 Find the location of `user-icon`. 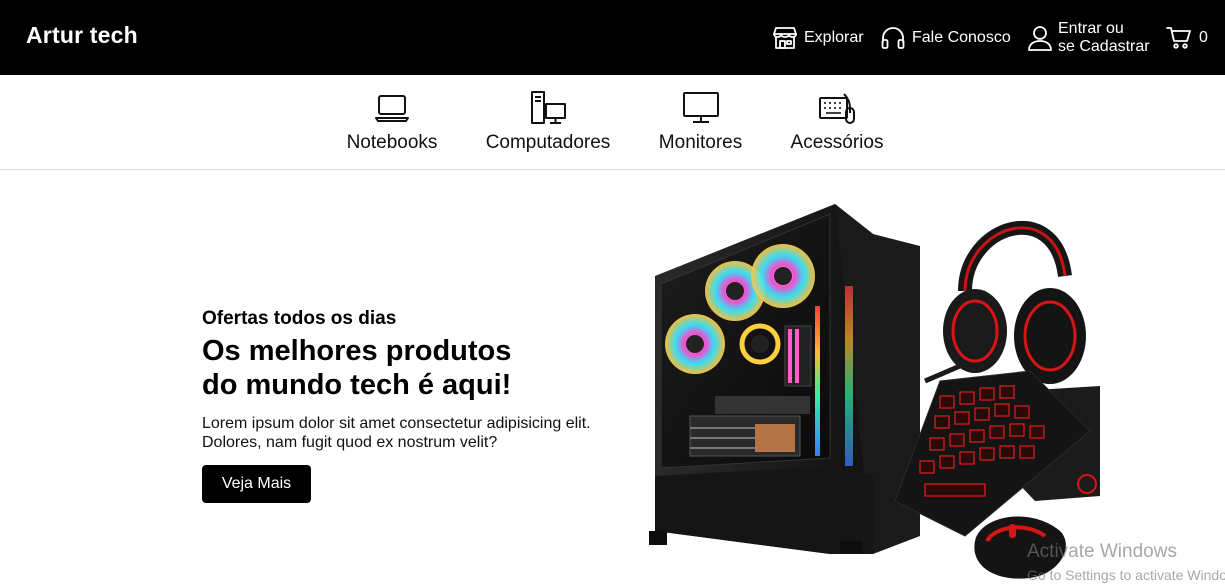

user-icon is located at coordinates (1040, 38).